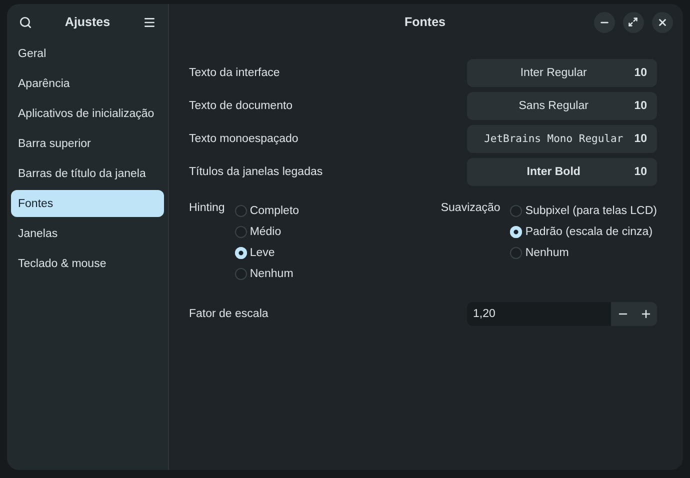 The height and width of the screenshot is (478, 690). Describe the element at coordinates (87, 263) in the screenshot. I see `sidebar-item: Teclado & mouse` at that location.